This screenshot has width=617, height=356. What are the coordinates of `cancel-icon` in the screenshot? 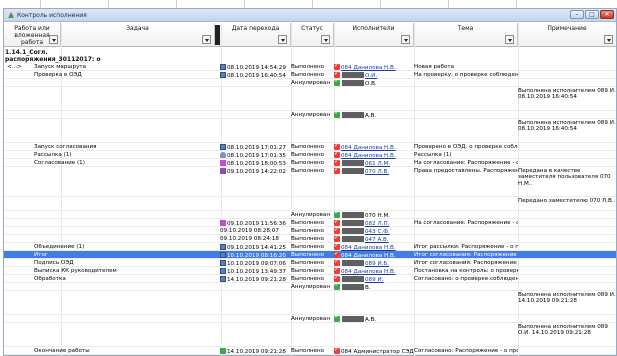 It's located at (337, 83).